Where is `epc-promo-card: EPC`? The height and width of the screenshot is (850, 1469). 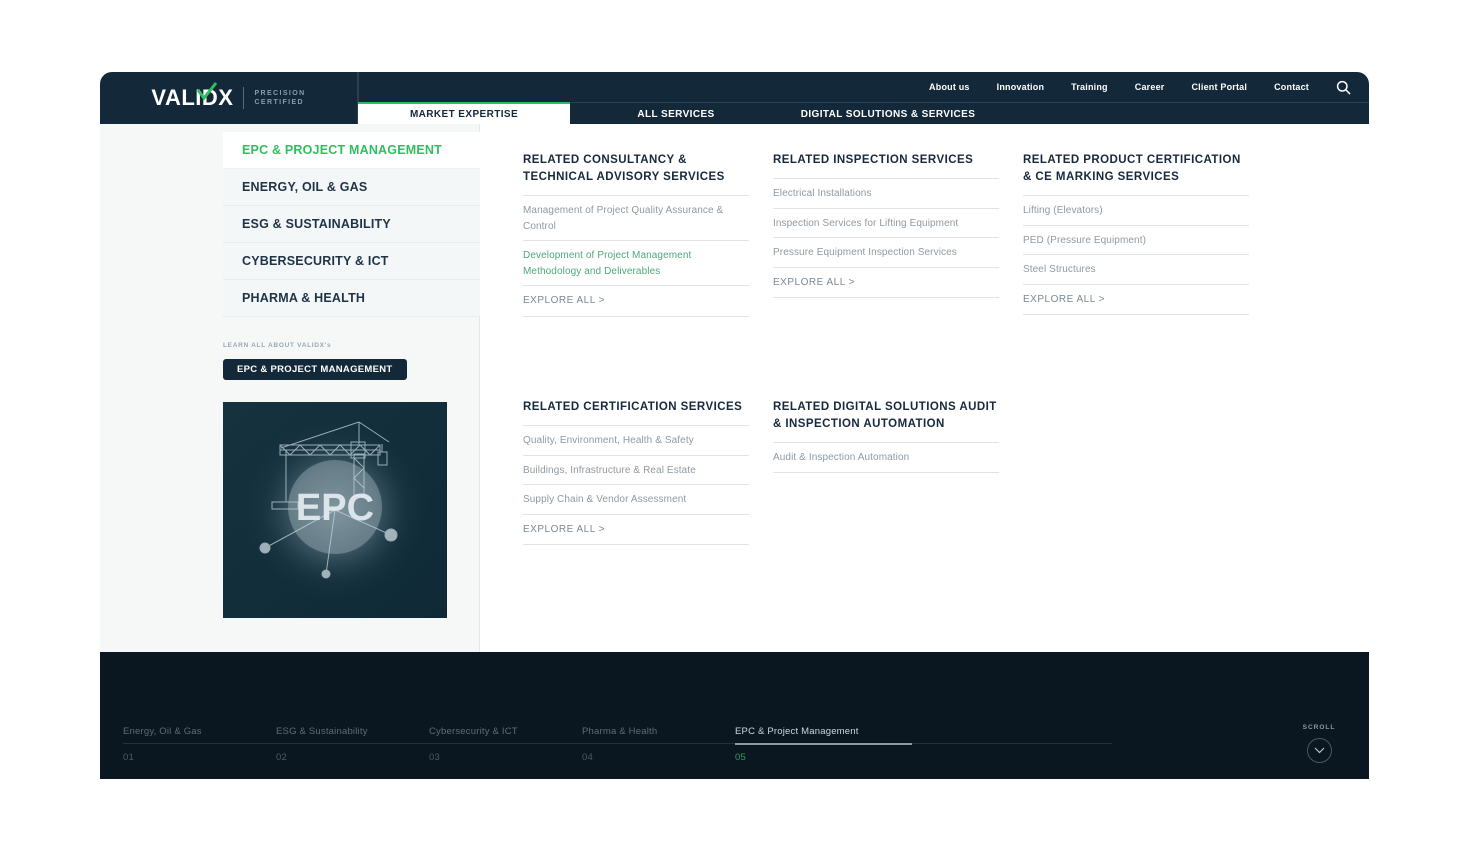 epc-promo-card: EPC is located at coordinates (335, 510).